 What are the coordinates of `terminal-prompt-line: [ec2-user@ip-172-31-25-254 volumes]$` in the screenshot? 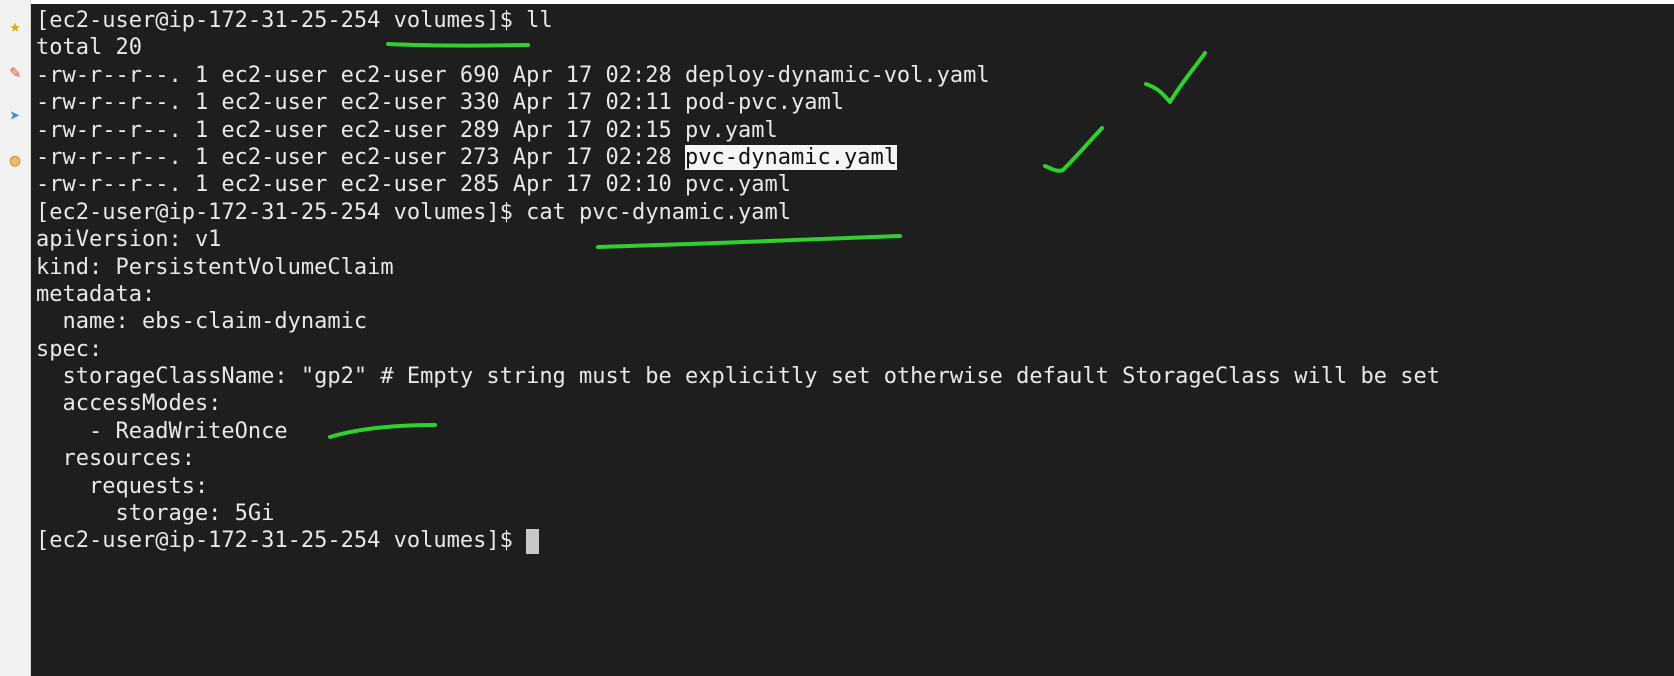 It's located at (738, 540).